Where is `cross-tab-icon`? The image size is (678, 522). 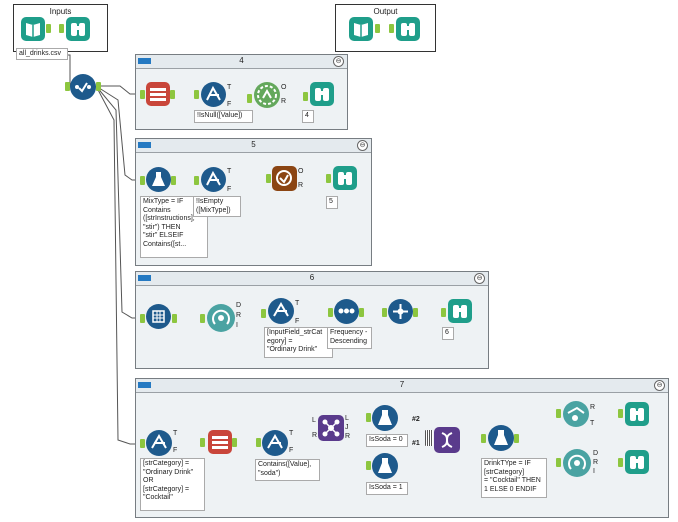
cross-tab-icon is located at coordinates (158, 316).